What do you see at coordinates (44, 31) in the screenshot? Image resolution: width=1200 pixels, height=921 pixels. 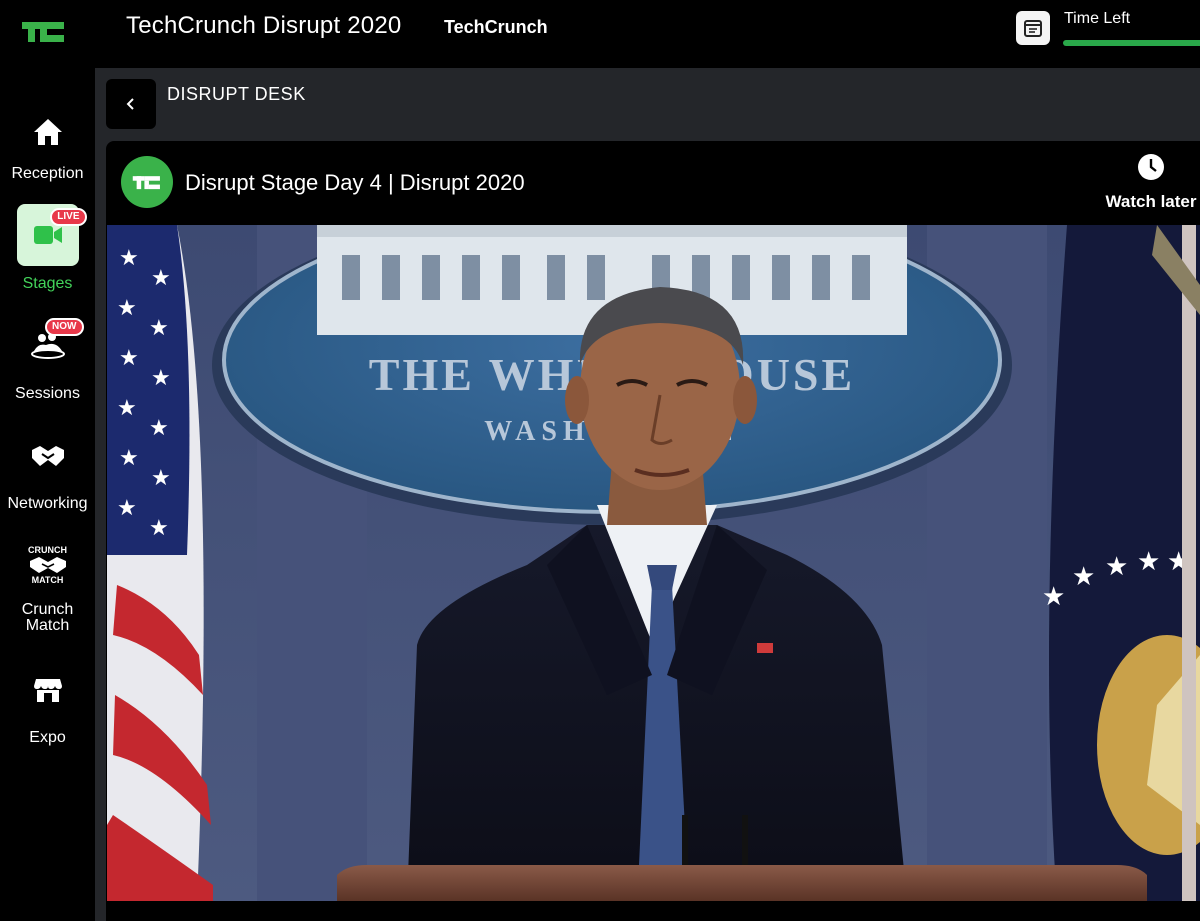 I see `techcrunch-logo` at bounding box center [44, 31].